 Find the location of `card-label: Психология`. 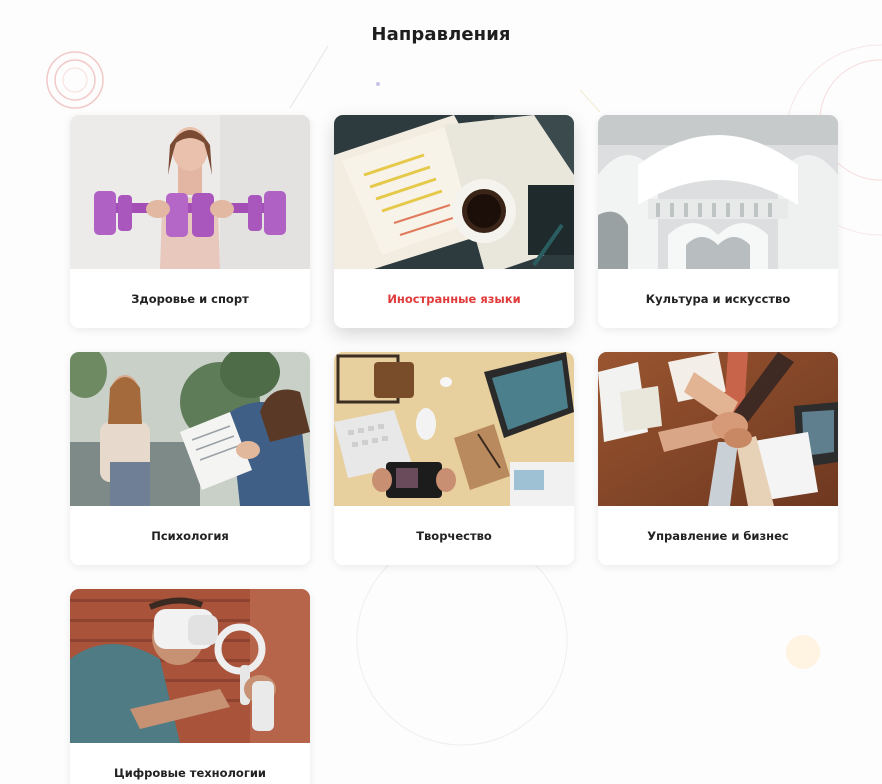

card-label: Психология is located at coordinates (190, 535).